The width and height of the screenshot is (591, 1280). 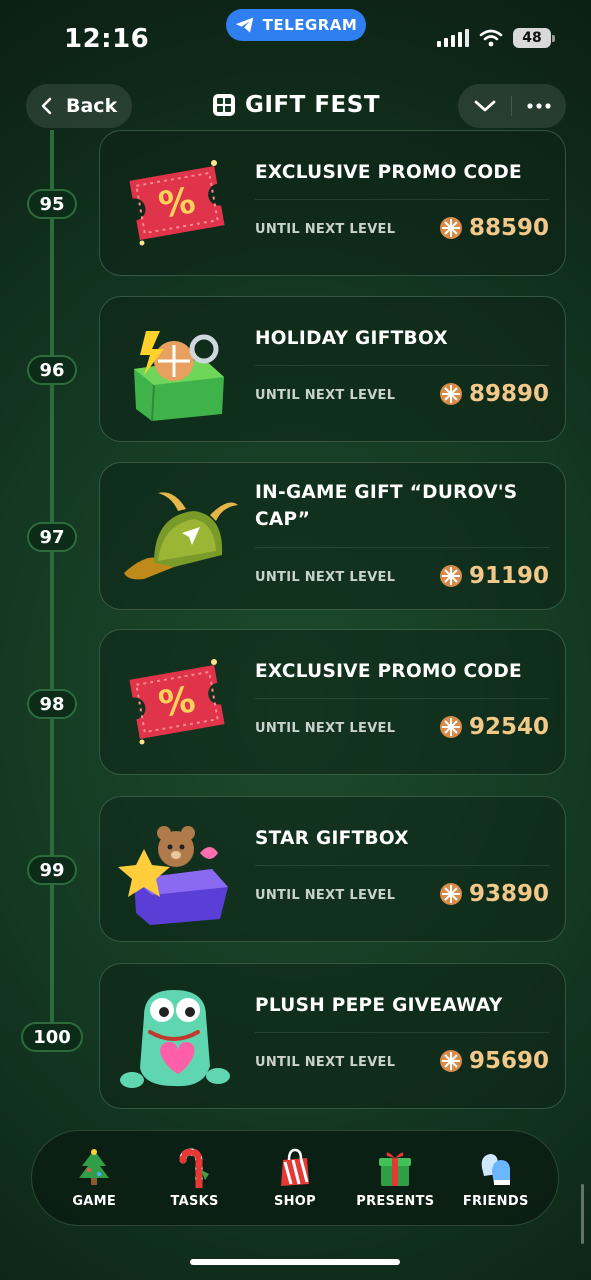 What do you see at coordinates (539, 106) in the screenshot?
I see `more-options-icon` at bounding box center [539, 106].